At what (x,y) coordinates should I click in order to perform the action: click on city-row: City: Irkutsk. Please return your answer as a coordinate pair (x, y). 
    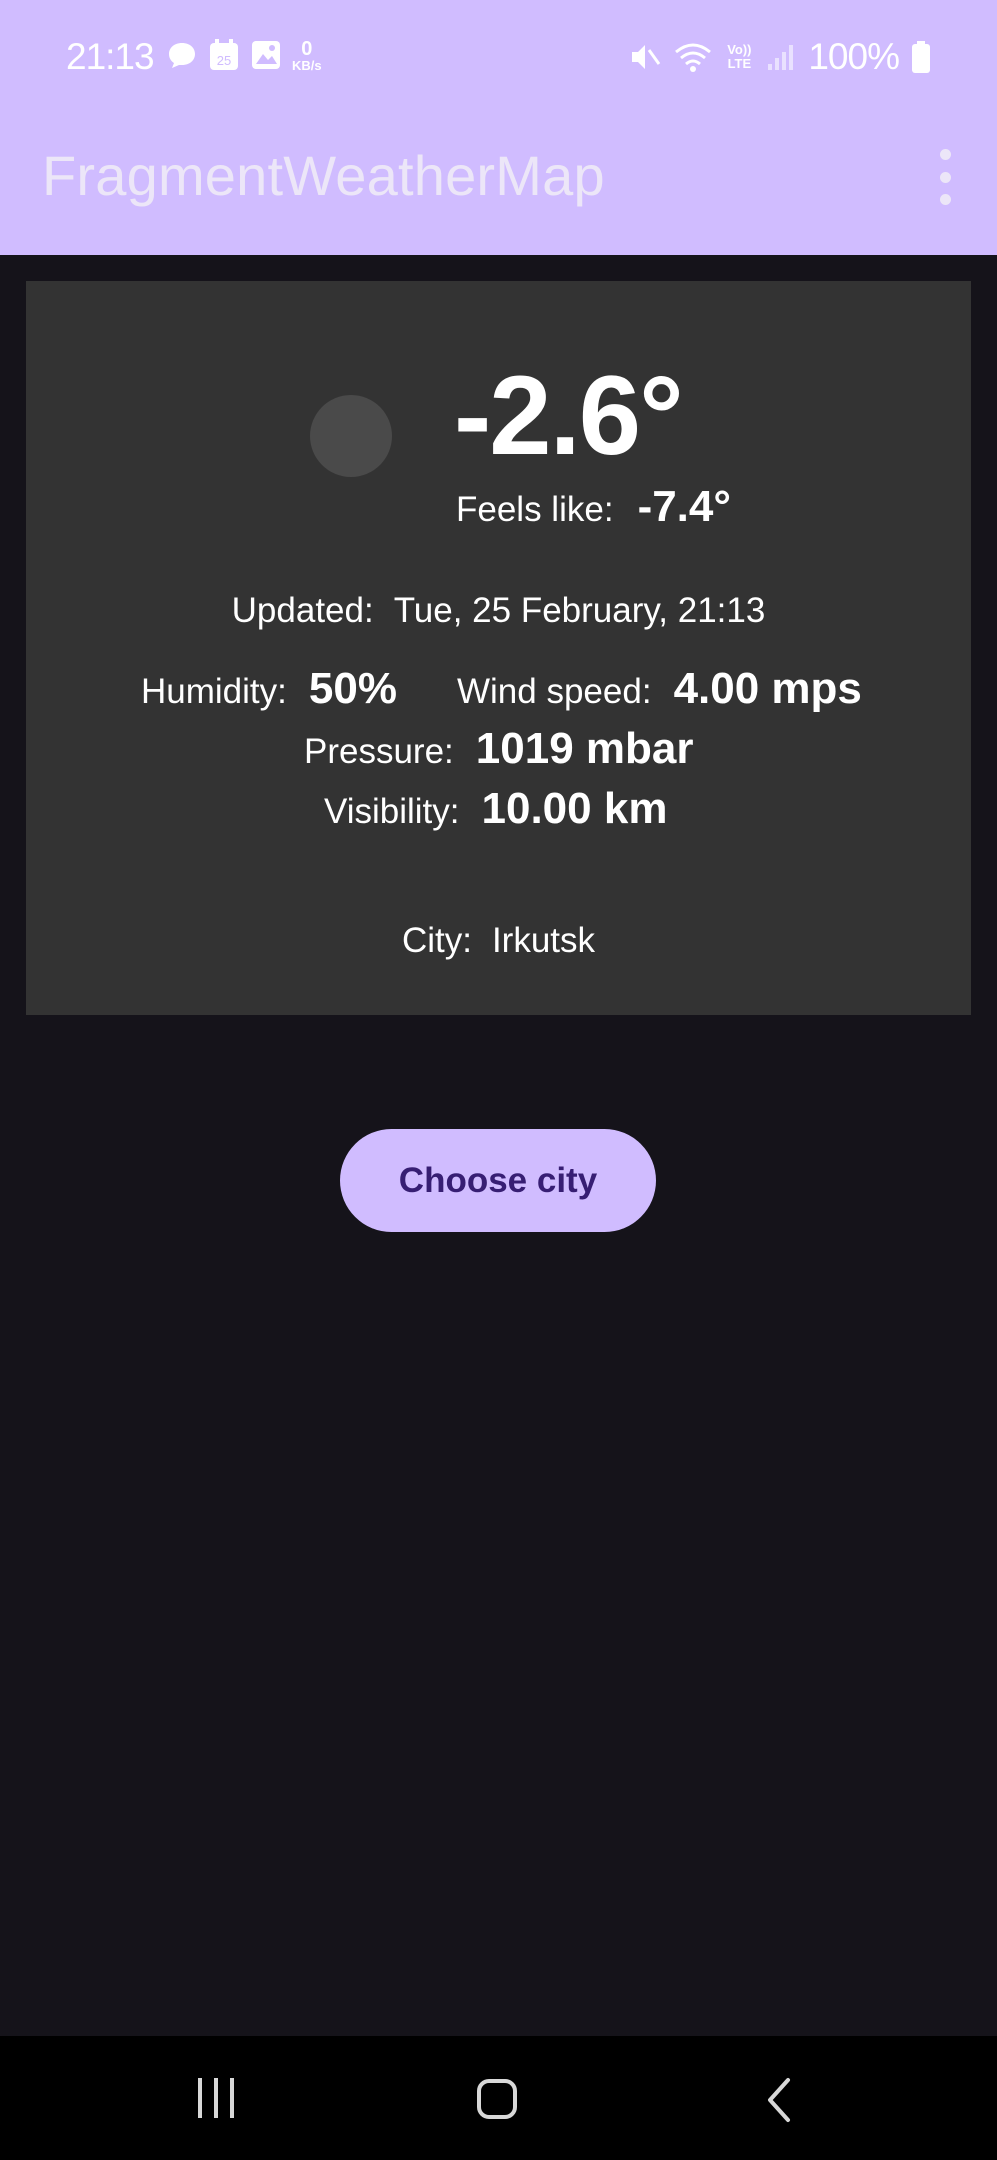
    Looking at the image, I should click on (498, 941).